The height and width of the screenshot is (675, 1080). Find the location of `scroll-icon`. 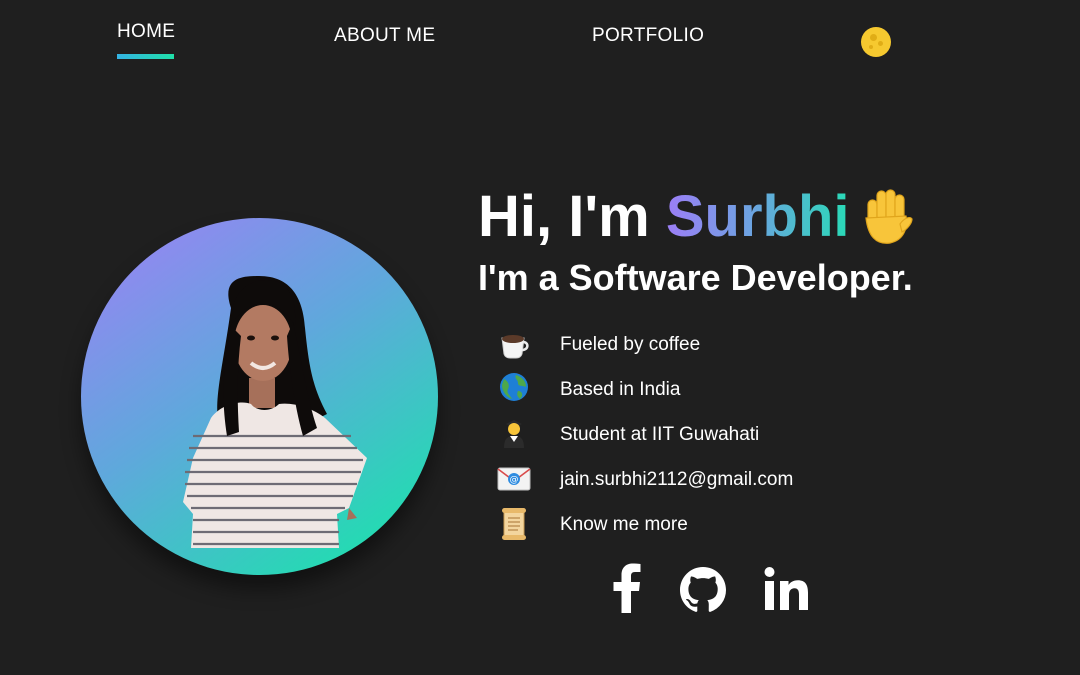

scroll-icon is located at coordinates (514, 524).